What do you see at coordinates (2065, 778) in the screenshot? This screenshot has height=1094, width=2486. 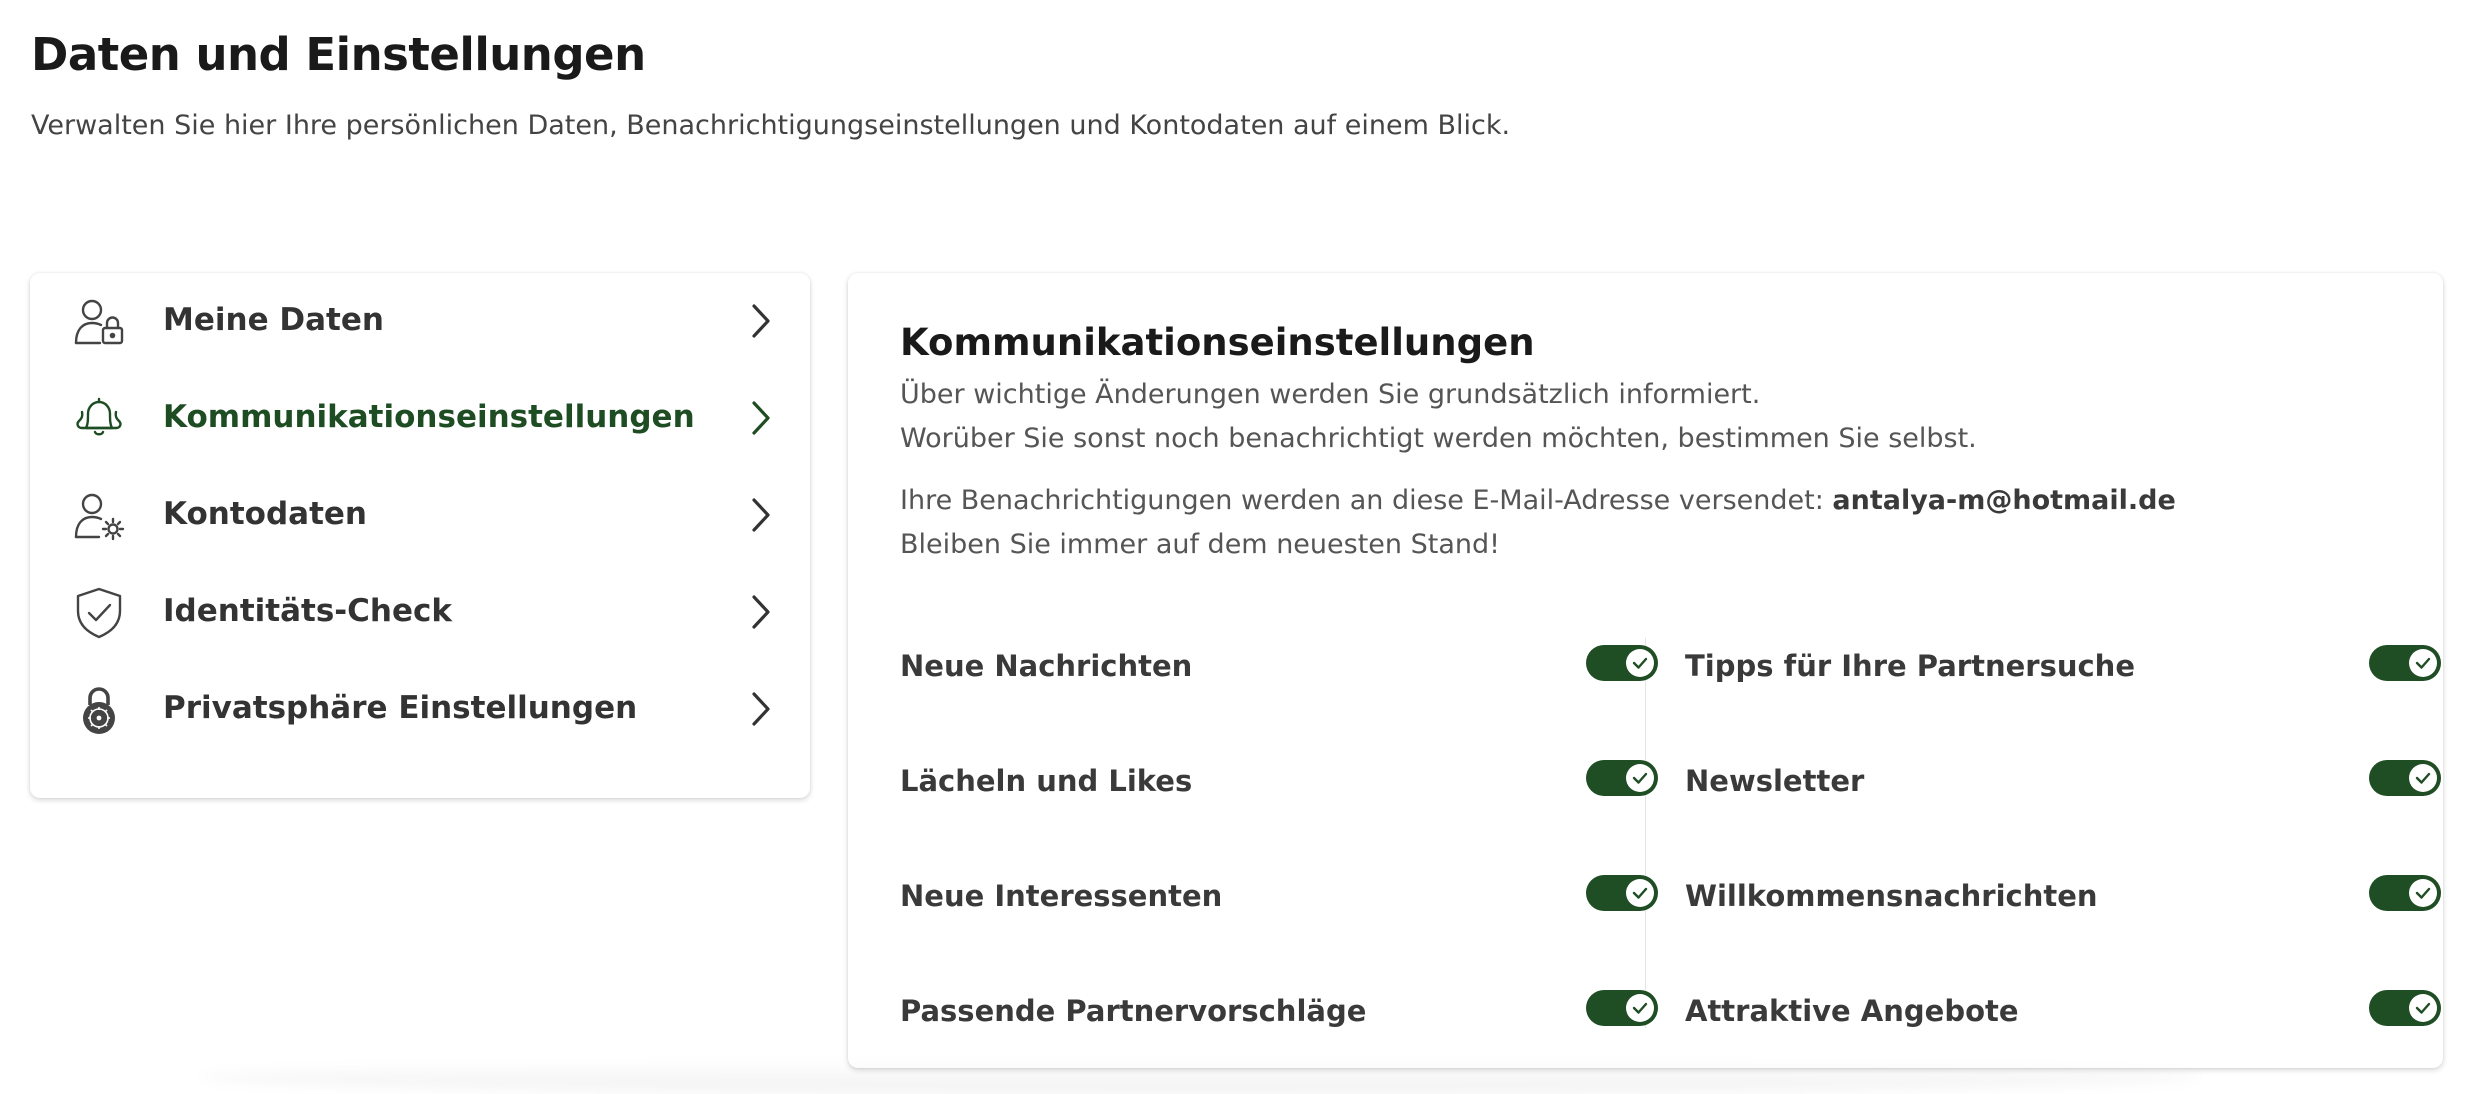 I see `setting-row-newsletter: Newsletter` at bounding box center [2065, 778].